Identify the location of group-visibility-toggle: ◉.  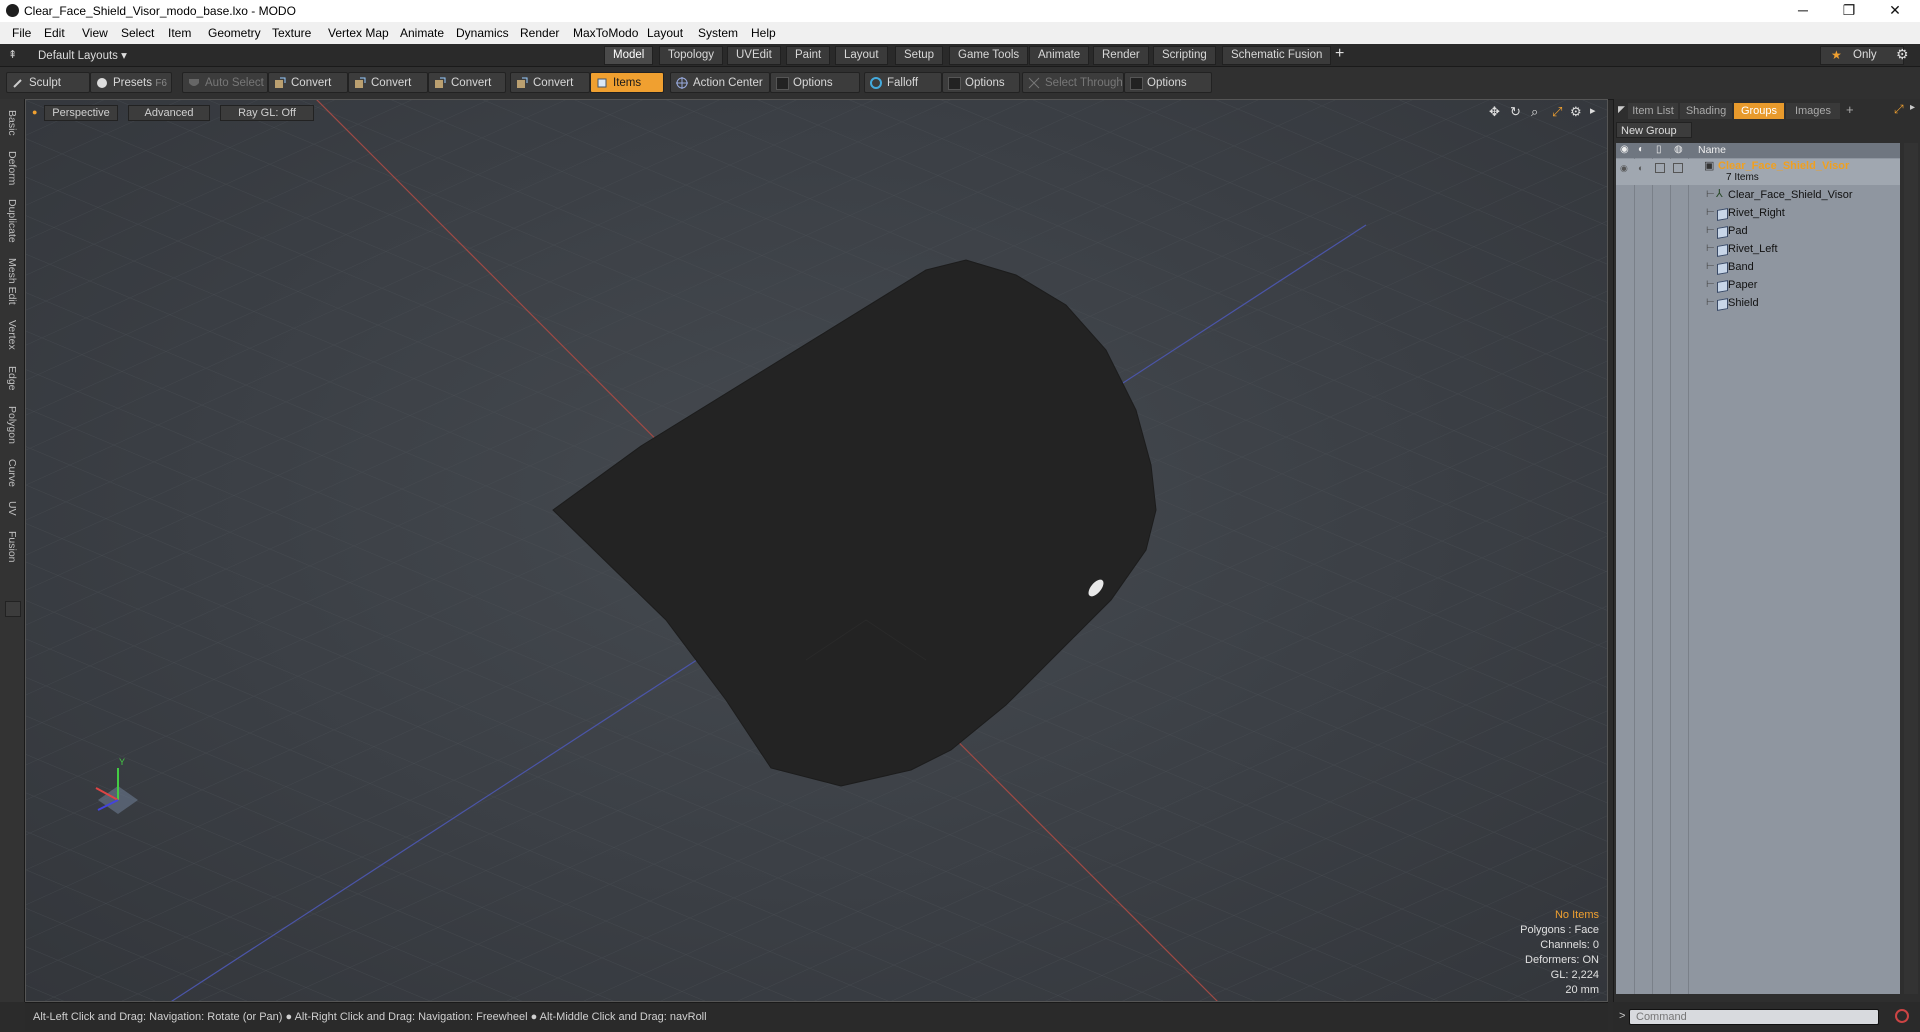
(1624, 168).